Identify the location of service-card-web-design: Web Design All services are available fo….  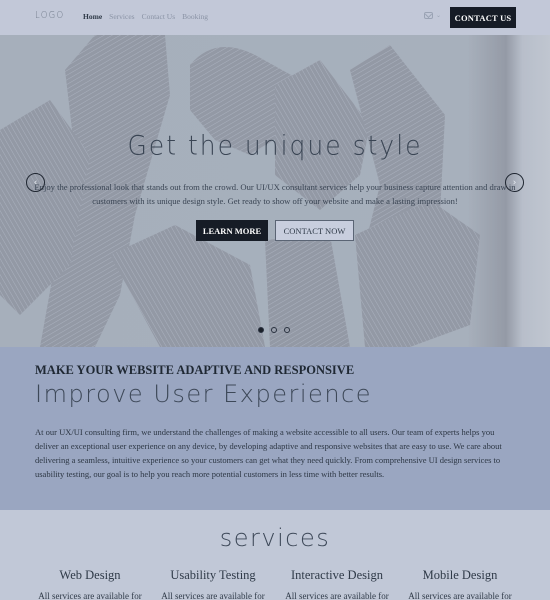
(90, 584).